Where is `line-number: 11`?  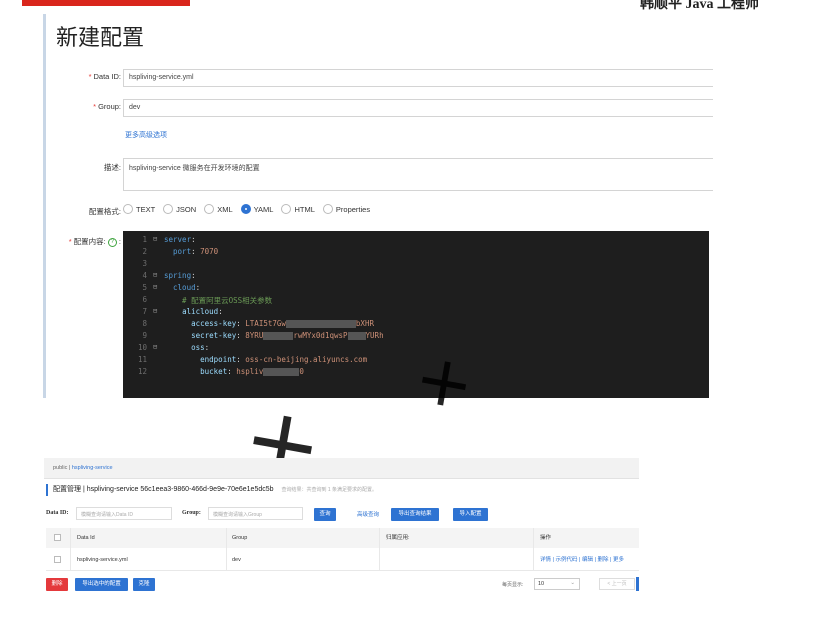 line-number: 11 is located at coordinates (142, 359).